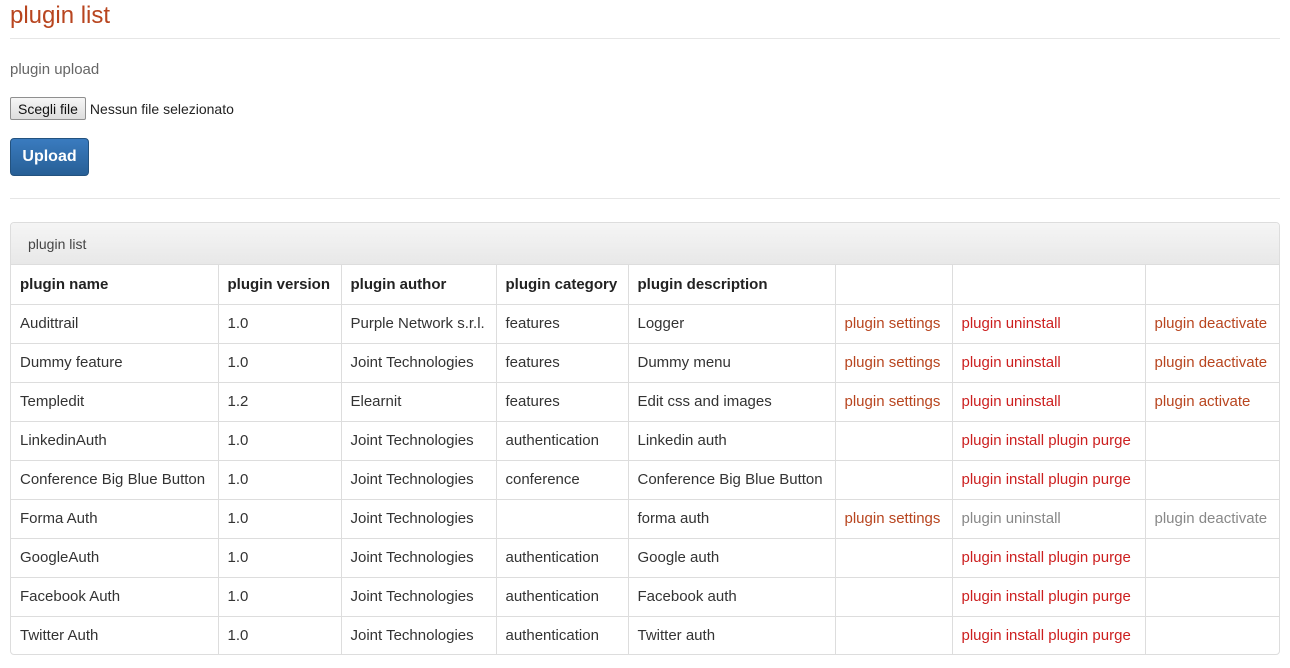 This screenshot has width=1290, height=668. I want to click on table-cell: Facebook auth, so click(732, 597).